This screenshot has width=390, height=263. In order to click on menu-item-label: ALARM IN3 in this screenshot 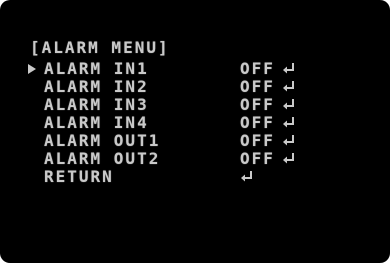, I will do `click(96, 104)`.